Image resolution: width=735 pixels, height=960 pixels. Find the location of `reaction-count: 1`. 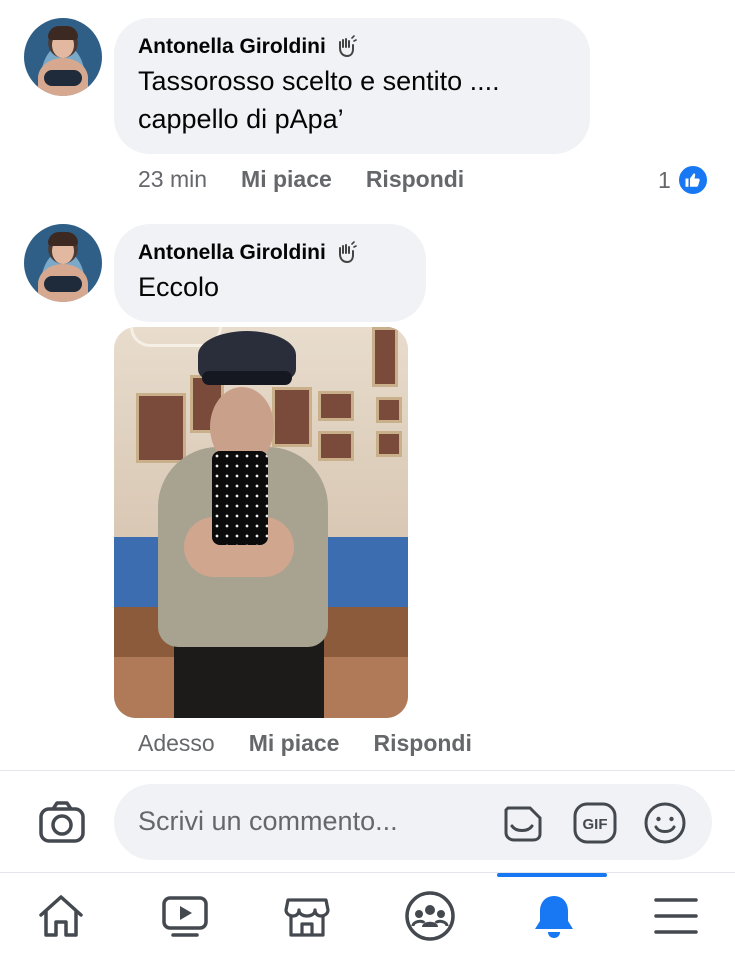

reaction-count: 1 is located at coordinates (664, 179).